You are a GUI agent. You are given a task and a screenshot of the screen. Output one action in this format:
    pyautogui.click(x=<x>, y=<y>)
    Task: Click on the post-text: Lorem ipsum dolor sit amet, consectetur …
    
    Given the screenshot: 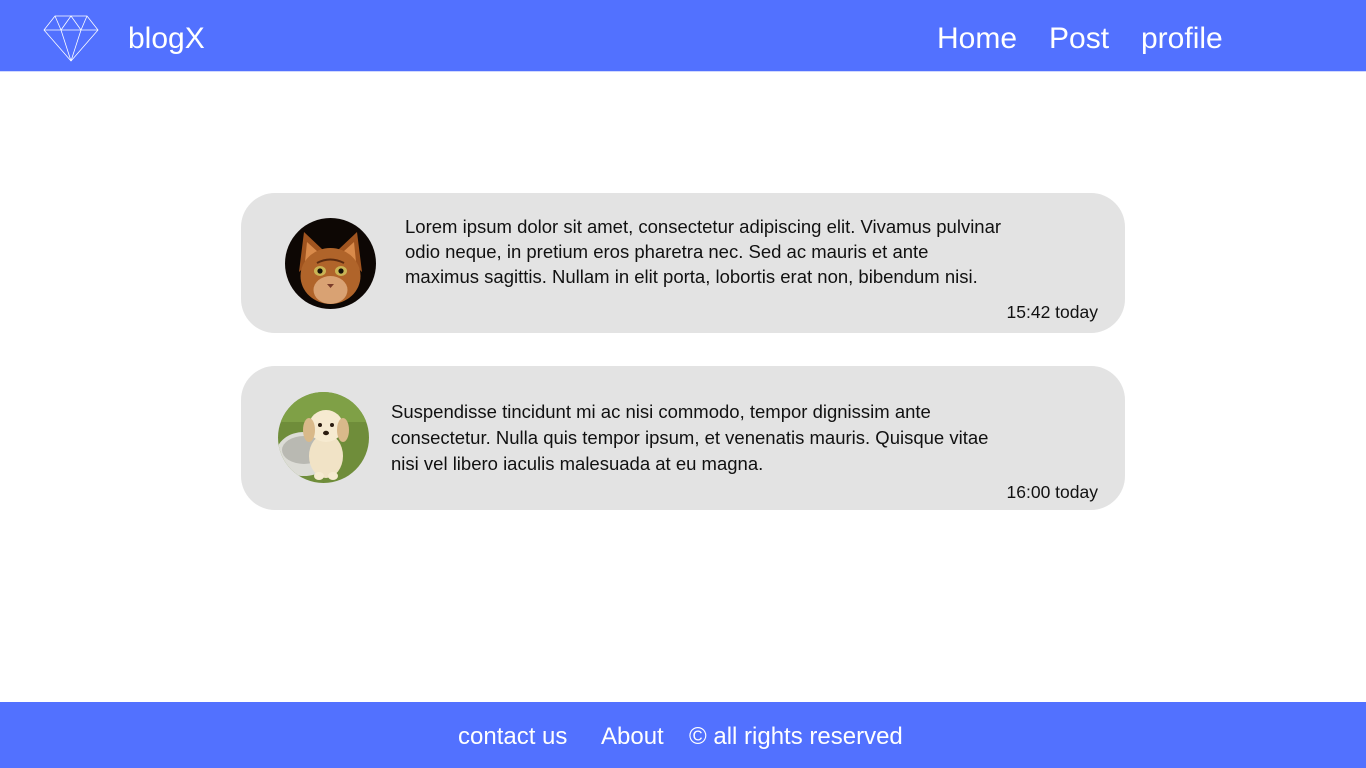 What is the action you would take?
    pyautogui.click(x=703, y=251)
    